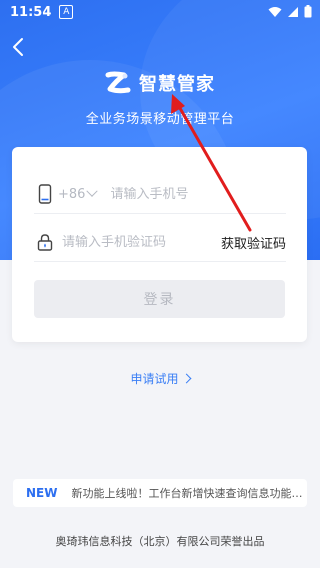 The width and height of the screenshot is (320, 568). Describe the element at coordinates (31, 12) in the screenshot. I see `status-time: 11:54` at that location.